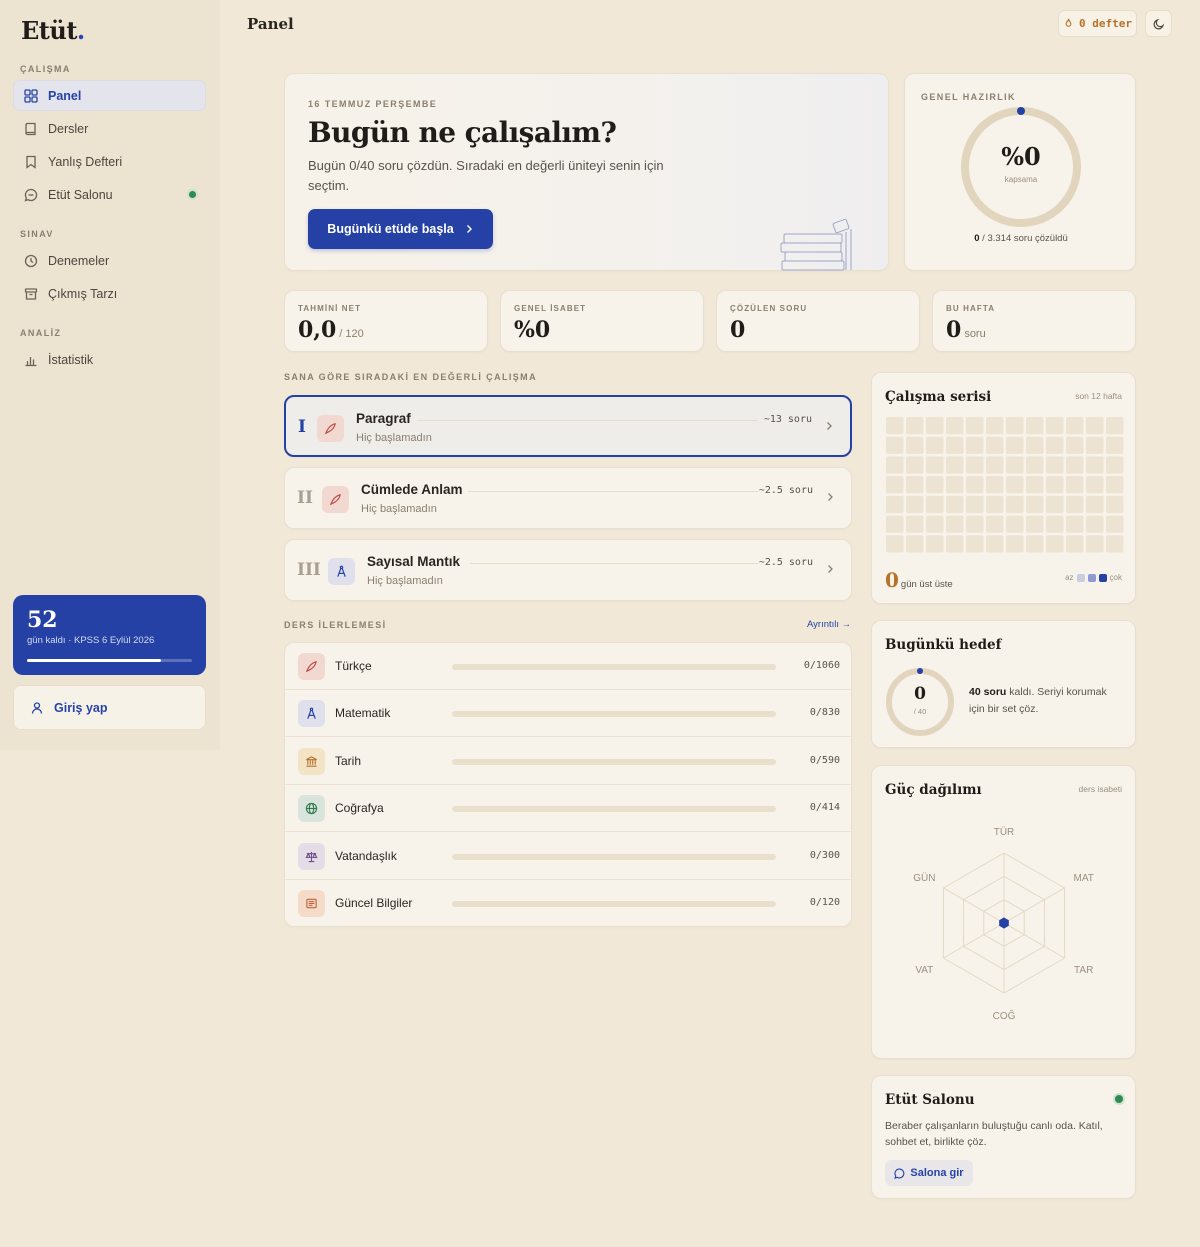  What do you see at coordinates (109, 128) in the screenshot?
I see `sidebar-item-dersler: Dersler` at bounding box center [109, 128].